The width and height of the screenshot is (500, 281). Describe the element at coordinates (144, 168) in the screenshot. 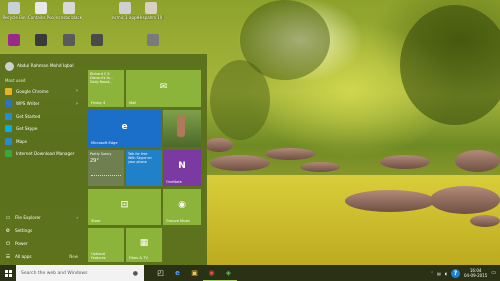

I see `tile-skype: Talk for free With Skype on your phone` at that location.